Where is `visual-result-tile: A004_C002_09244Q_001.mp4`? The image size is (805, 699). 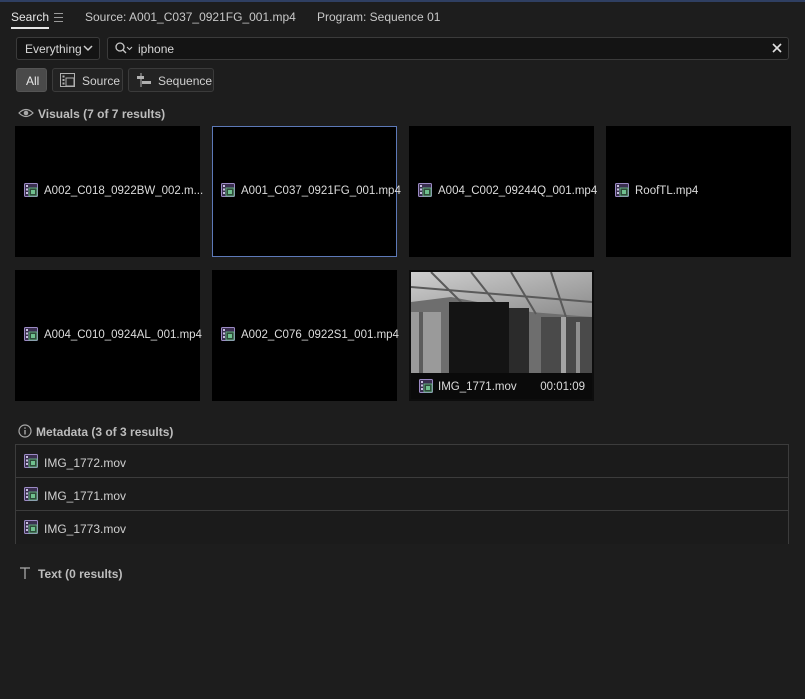
visual-result-tile: A004_C002_09244Q_001.mp4 is located at coordinates (503, 191).